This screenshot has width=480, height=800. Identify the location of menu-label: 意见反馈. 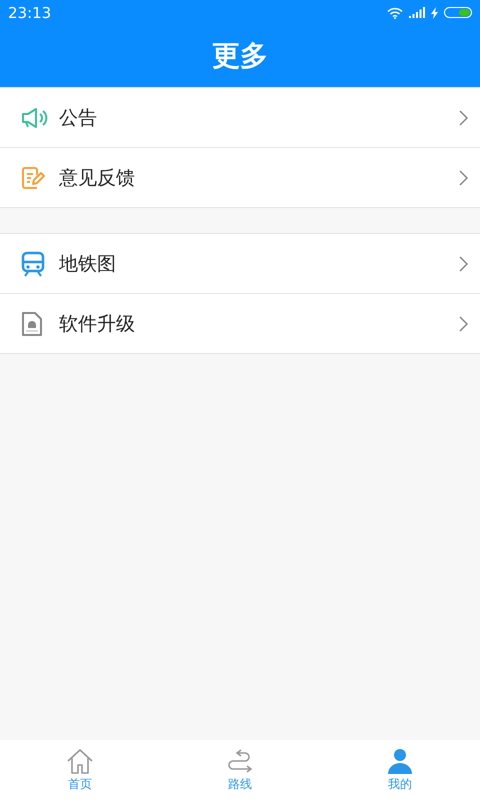
(97, 178).